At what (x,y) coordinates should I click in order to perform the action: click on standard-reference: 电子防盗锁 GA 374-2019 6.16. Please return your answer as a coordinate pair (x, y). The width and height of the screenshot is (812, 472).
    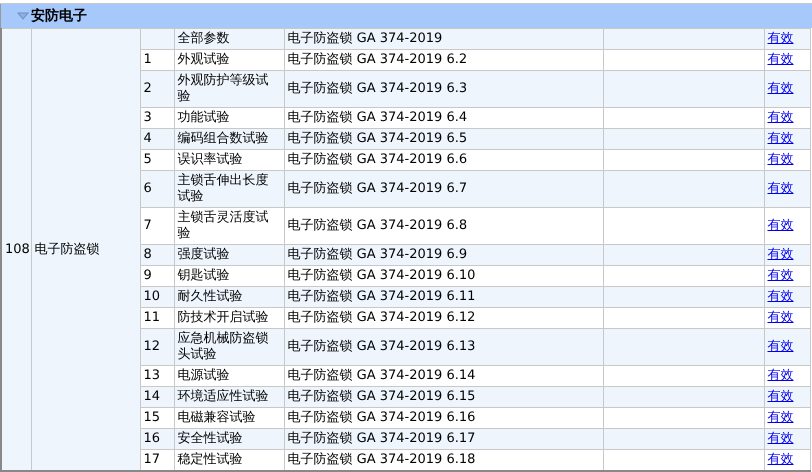
    Looking at the image, I should click on (382, 417).